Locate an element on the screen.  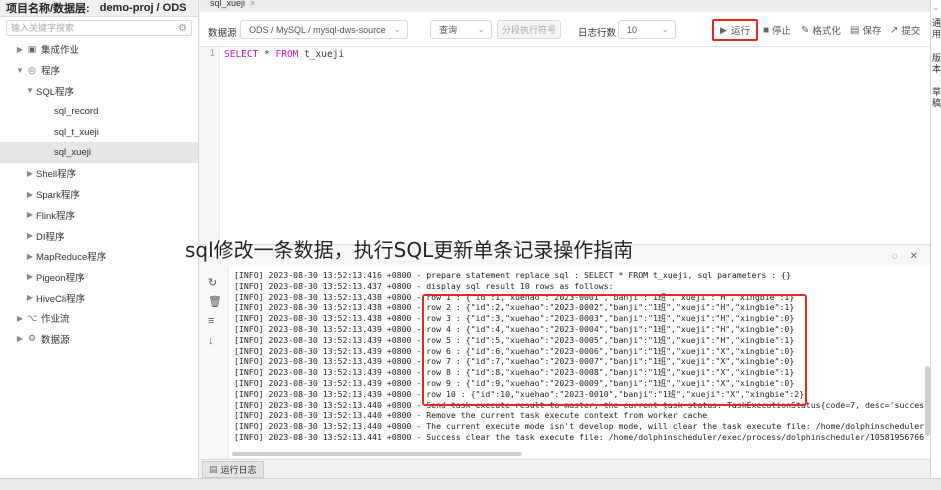
result-rows-highlight is located at coordinates (614, 350).